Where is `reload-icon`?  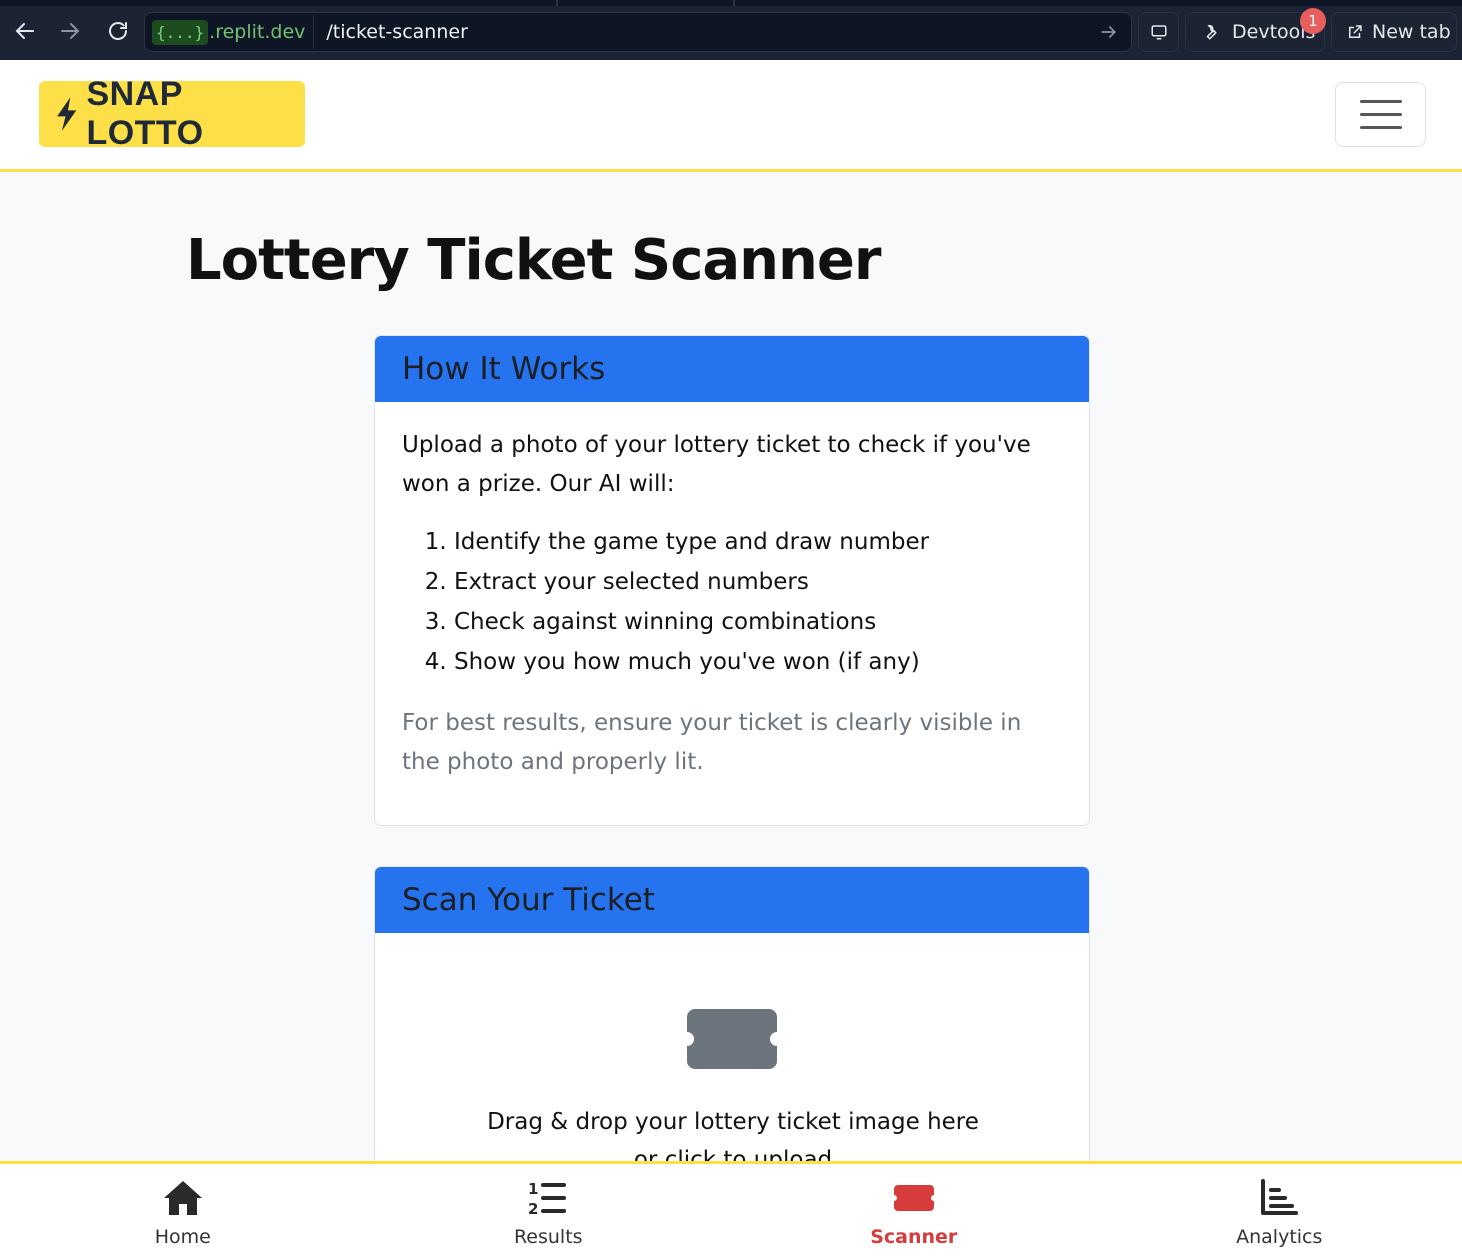 reload-icon is located at coordinates (118, 31).